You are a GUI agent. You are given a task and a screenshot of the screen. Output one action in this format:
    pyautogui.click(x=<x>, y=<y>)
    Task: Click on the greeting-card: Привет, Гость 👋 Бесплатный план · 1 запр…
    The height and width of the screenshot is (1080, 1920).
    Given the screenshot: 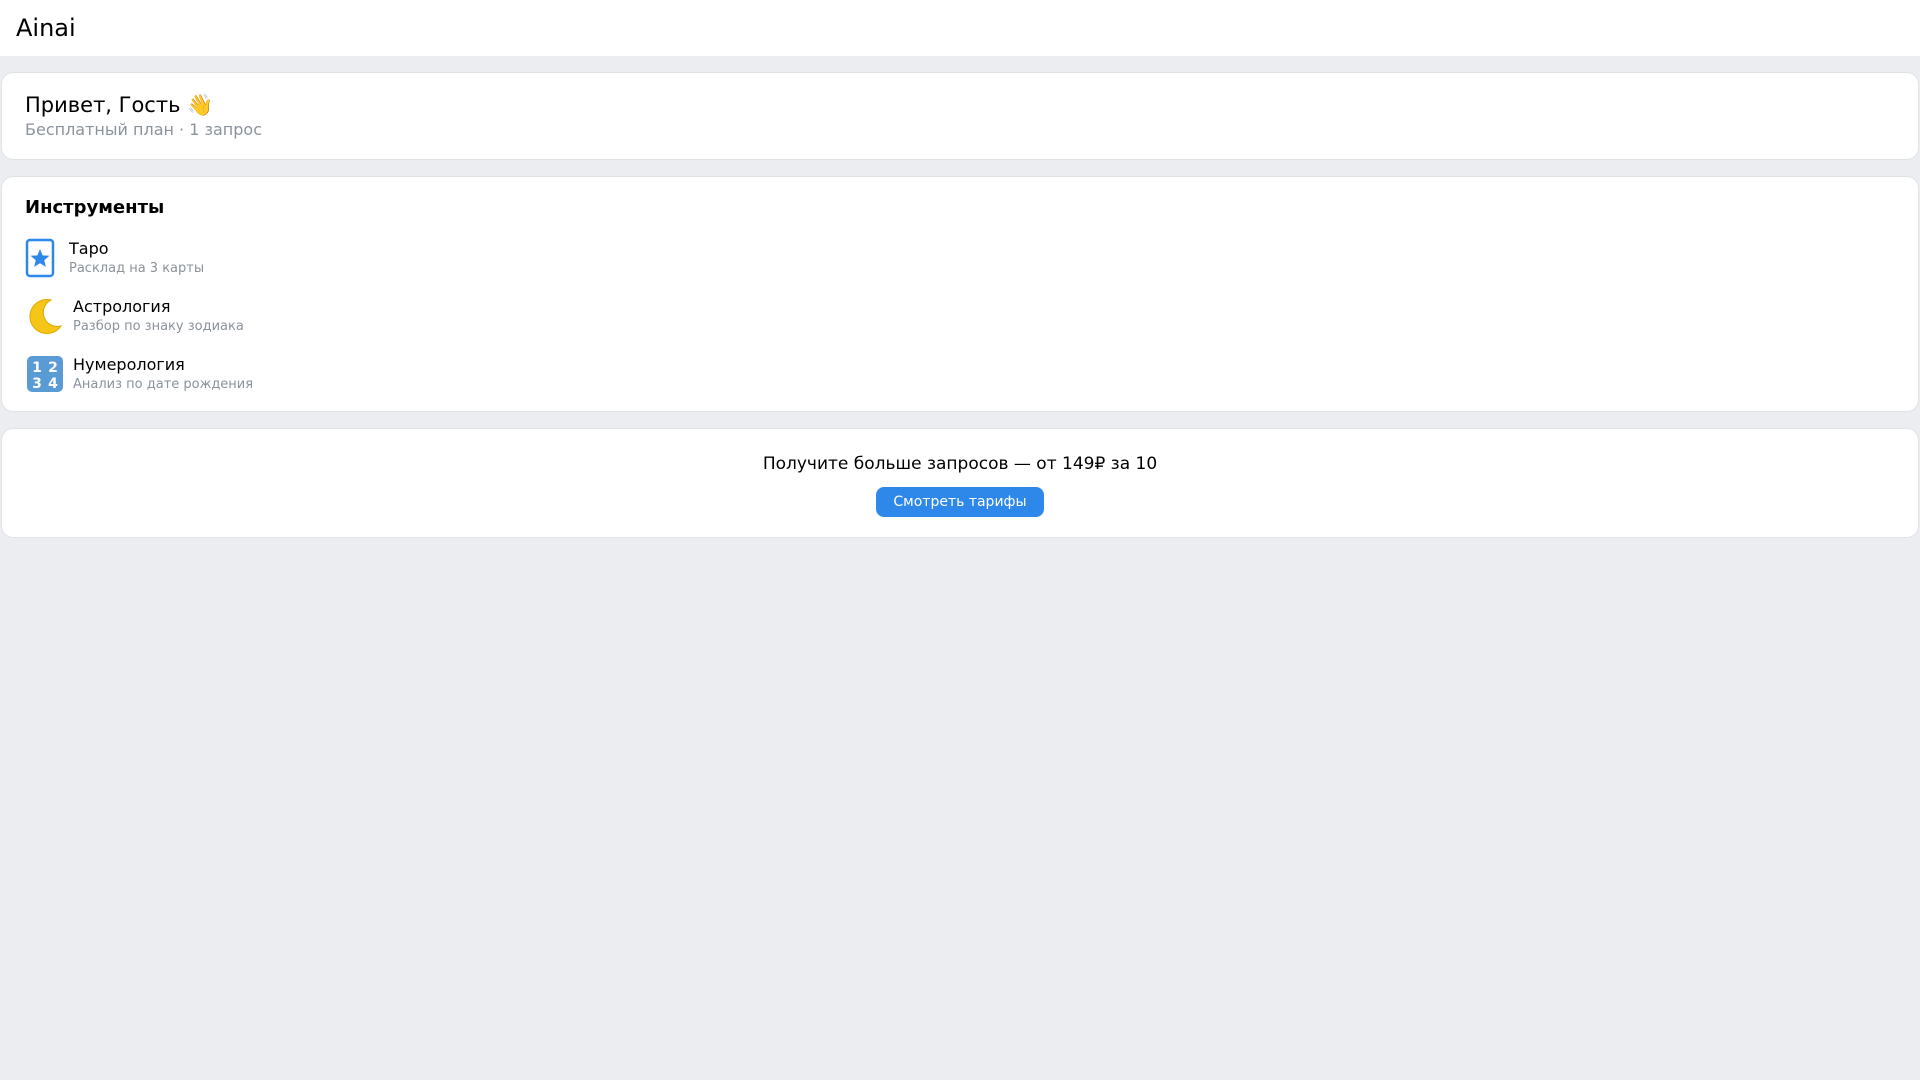 What is the action you would take?
    pyautogui.click(x=960, y=116)
    